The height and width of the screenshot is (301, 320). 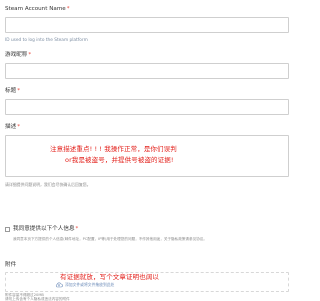 I want to click on game-name-label-text: 游戏昵称, so click(x=16, y=55).